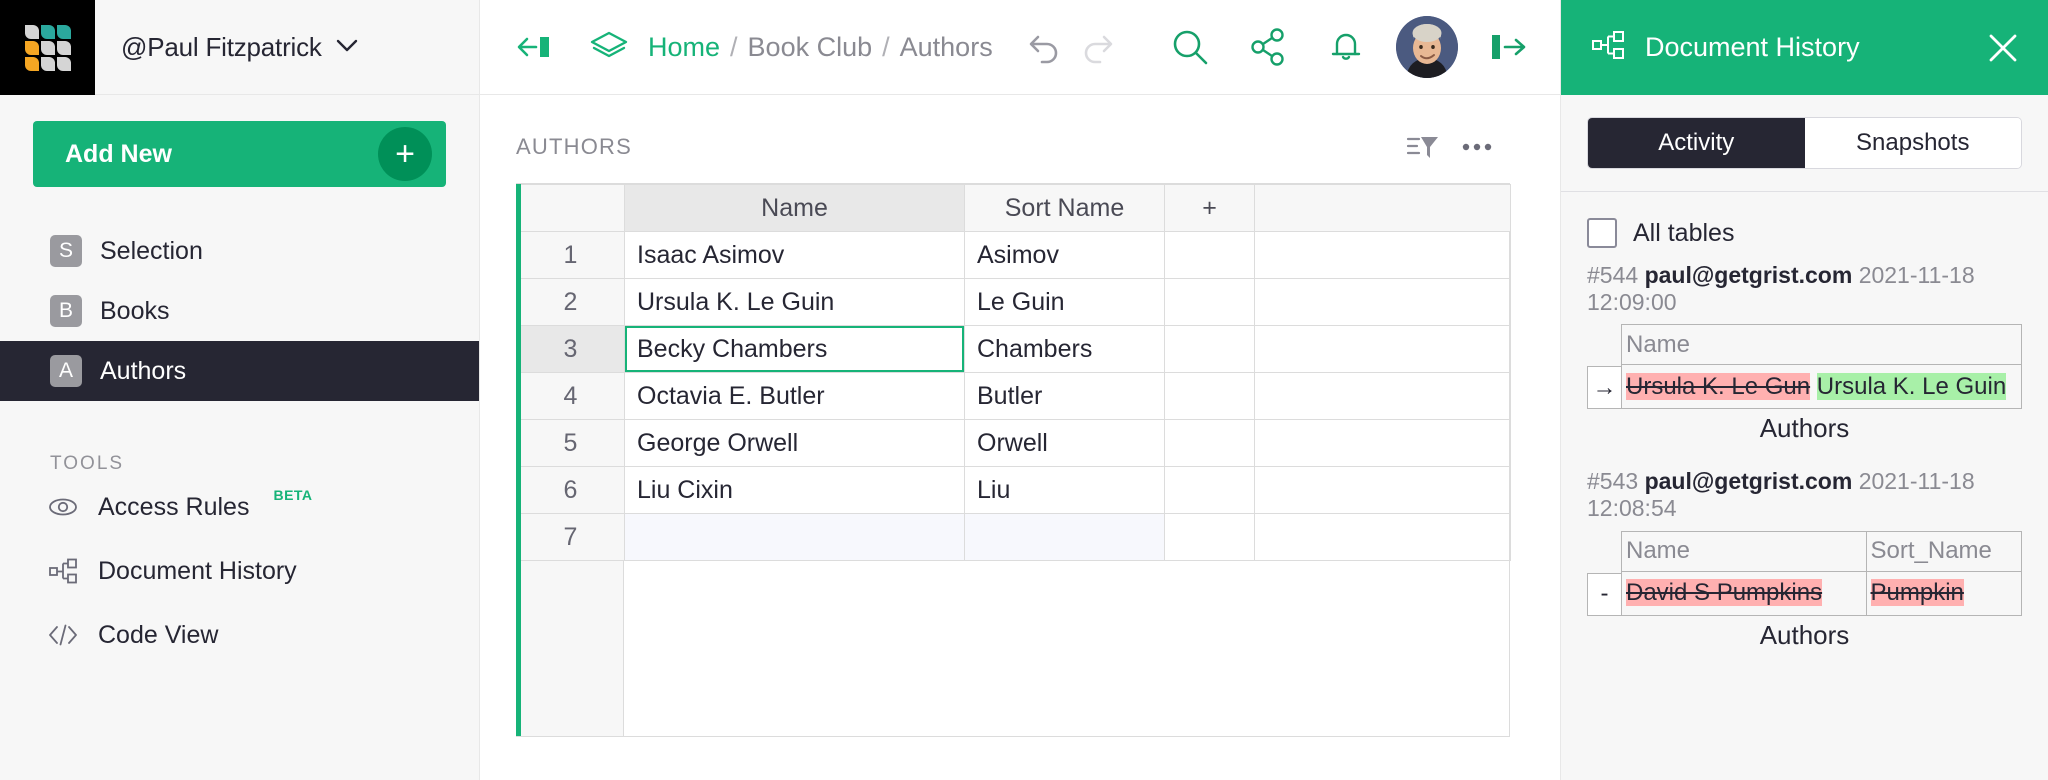  I want to click on row-number: 4, so click(570, 396).